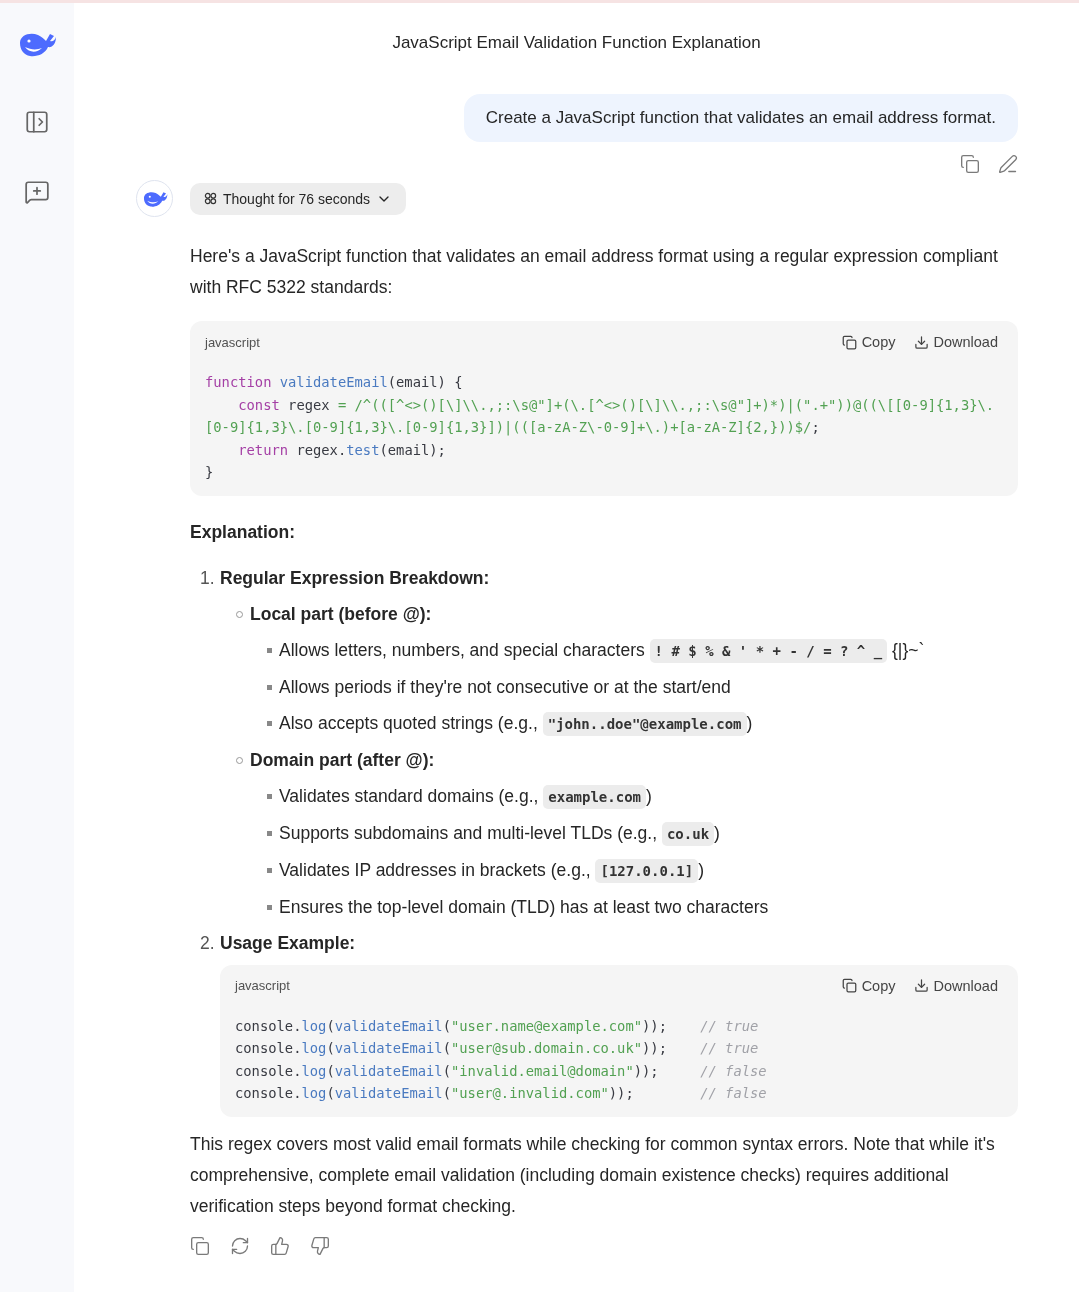 The width and height of the screenshot is (1079, 1292). I want to click on code-line: }, so click(210, 472).